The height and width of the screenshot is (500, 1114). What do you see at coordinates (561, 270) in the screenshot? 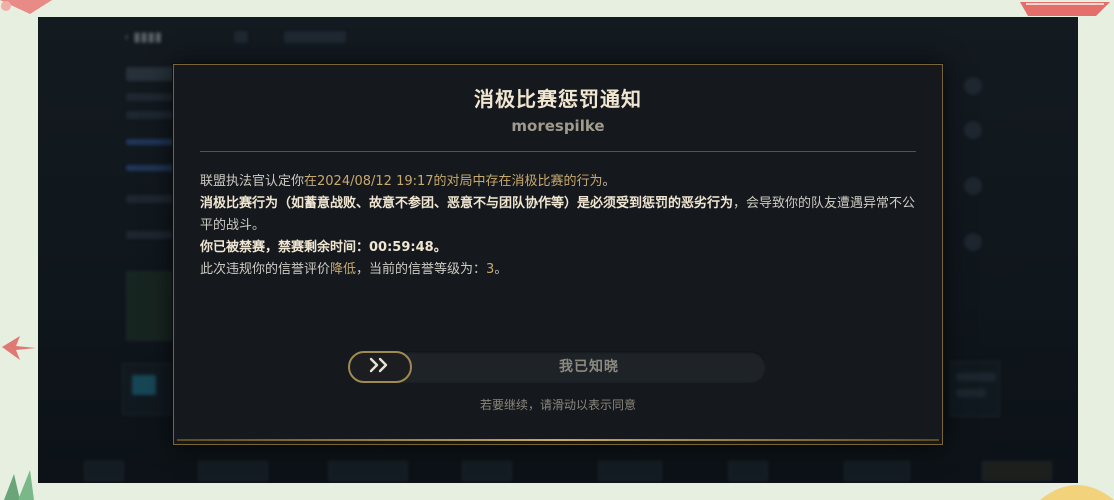
I see `honor-line: 此次违规你的信誉评价降低，当前的信誉等级为：3。` at bounding box center [561, 270].